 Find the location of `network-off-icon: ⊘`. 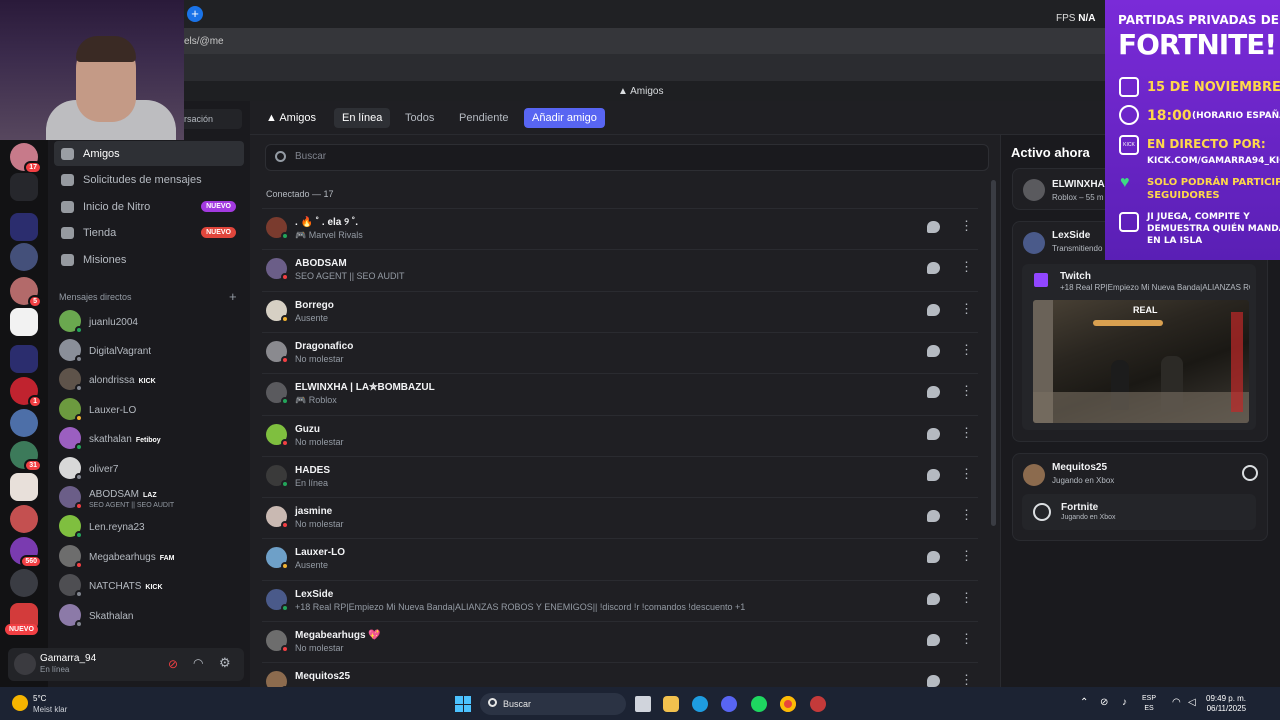

network-off-icon: ⊘ is located at coordinates (1104, 702).